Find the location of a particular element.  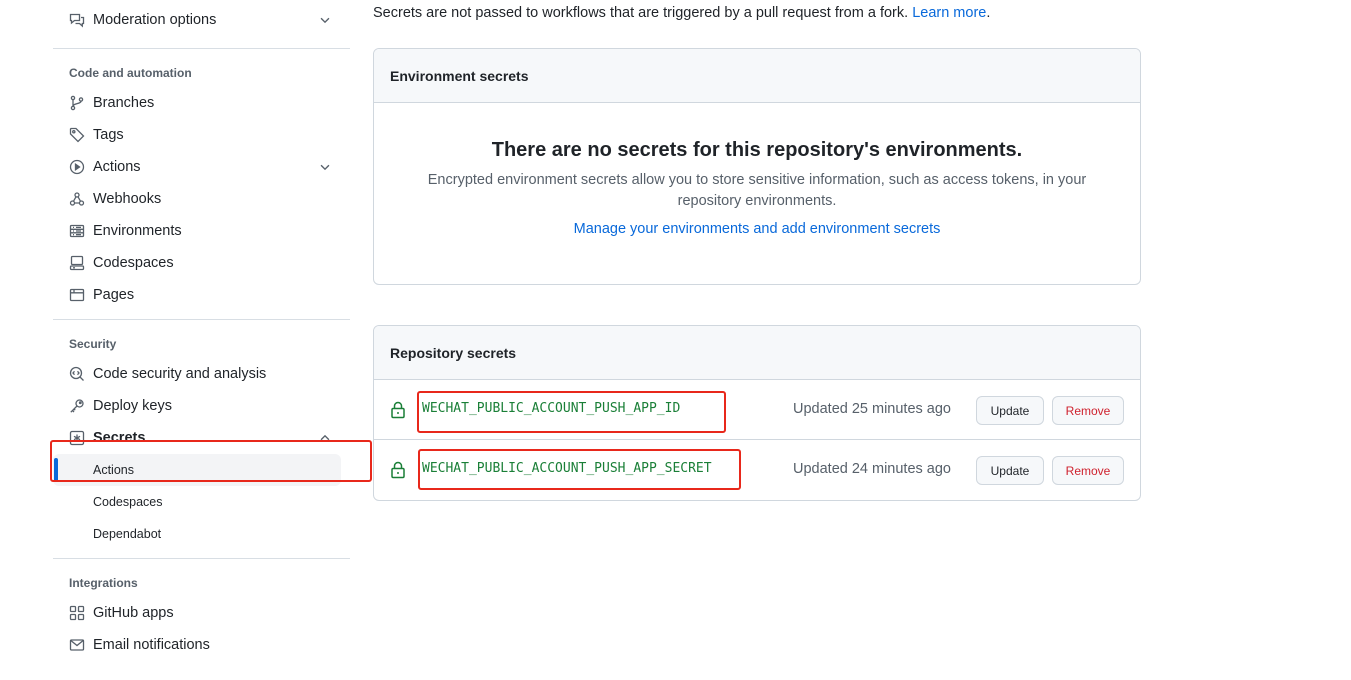

sidebar-subitem-dependabot: Dependabot is located at coordinates (201, 534).